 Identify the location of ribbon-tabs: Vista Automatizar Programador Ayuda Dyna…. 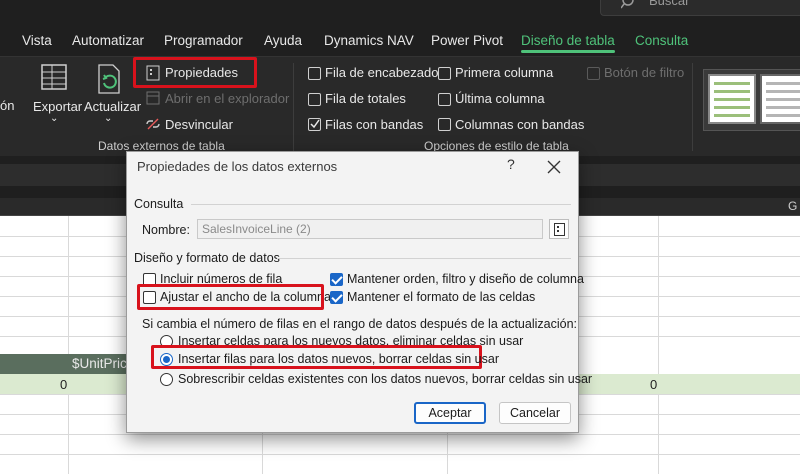
(400, 41).